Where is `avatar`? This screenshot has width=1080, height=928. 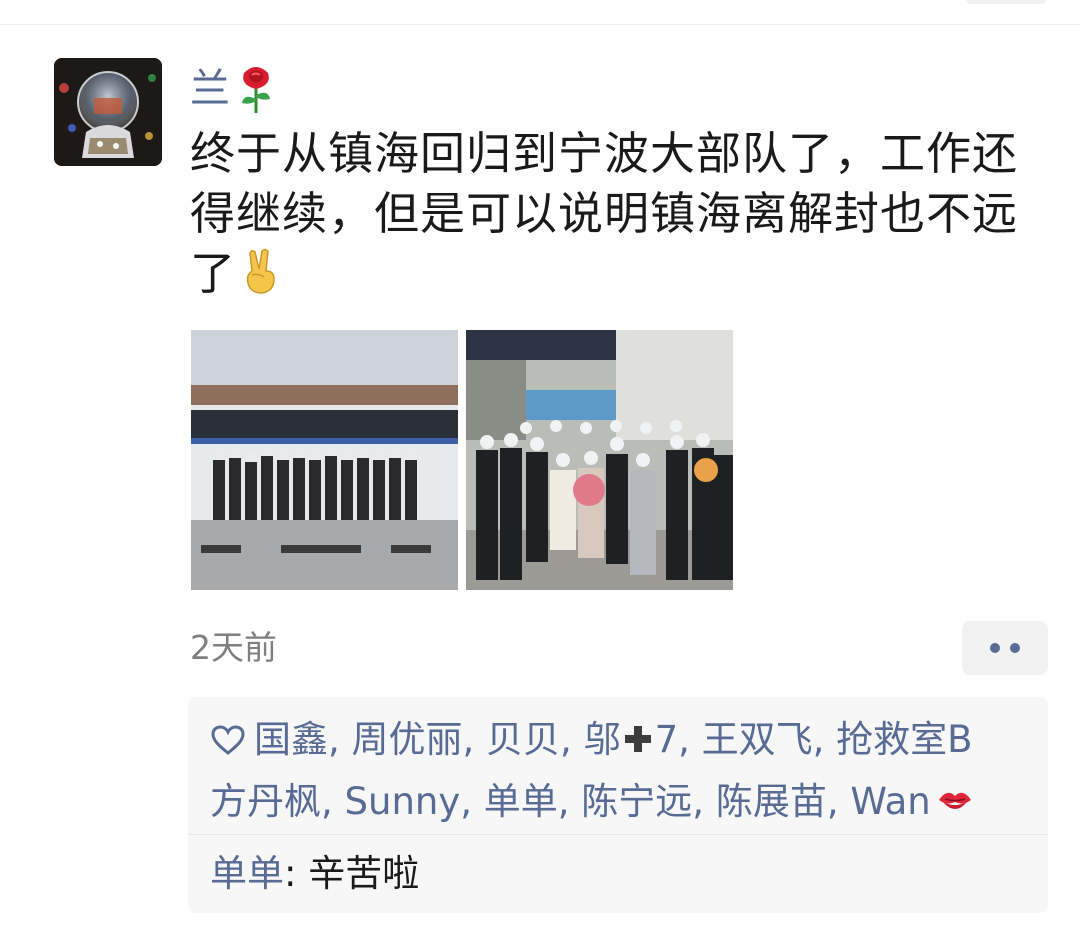 avatar is located at coordinates (108, 112).